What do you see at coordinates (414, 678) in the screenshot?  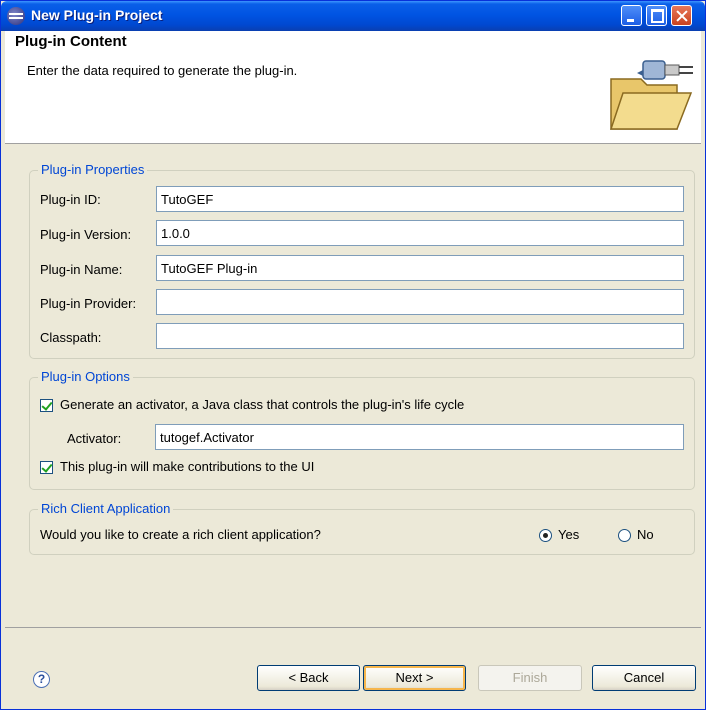 I see `next-button: Next >` at bounding box center [414, 678].